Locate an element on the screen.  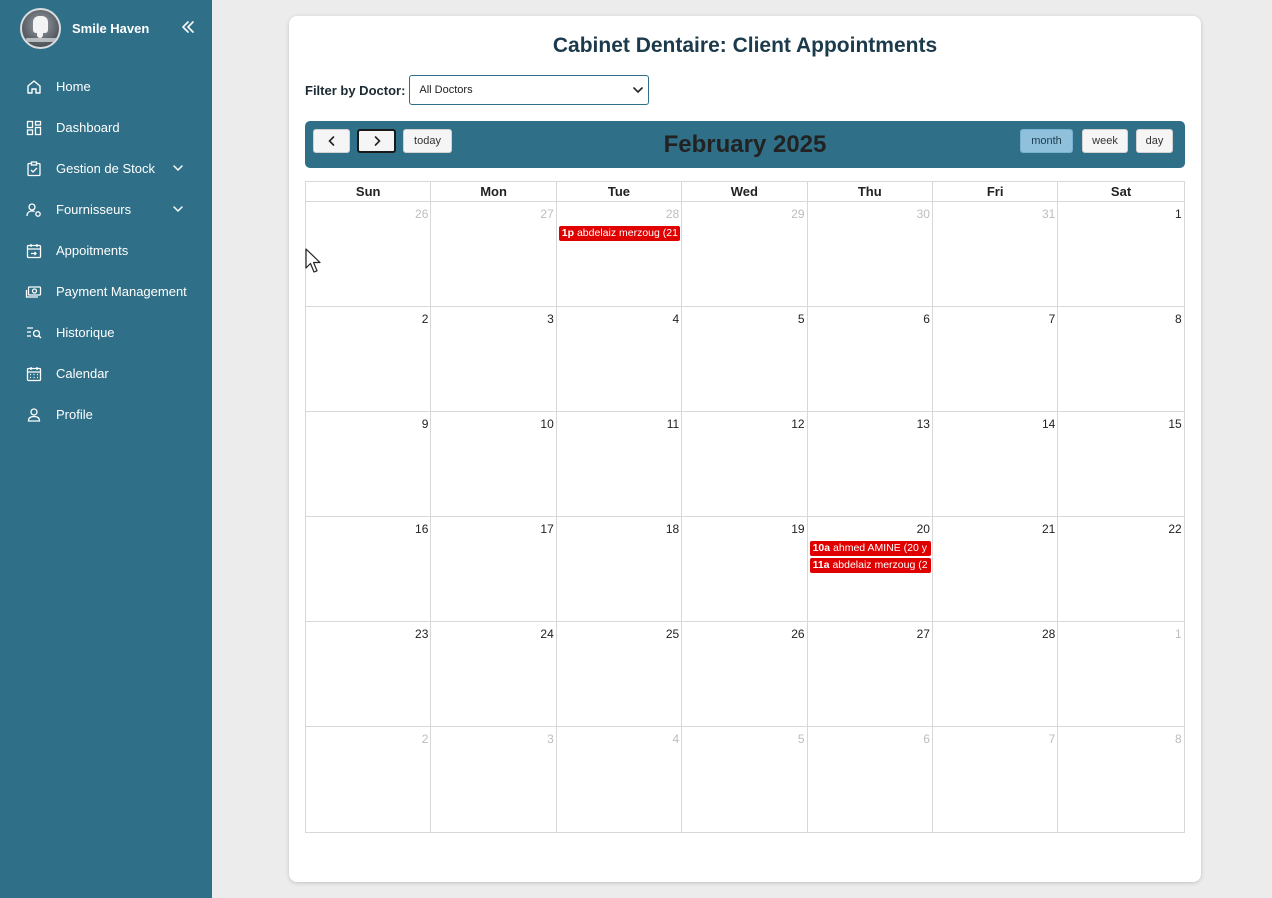
sidebar-item-dashboard: Dashboard is located at coordinates (106, 127).